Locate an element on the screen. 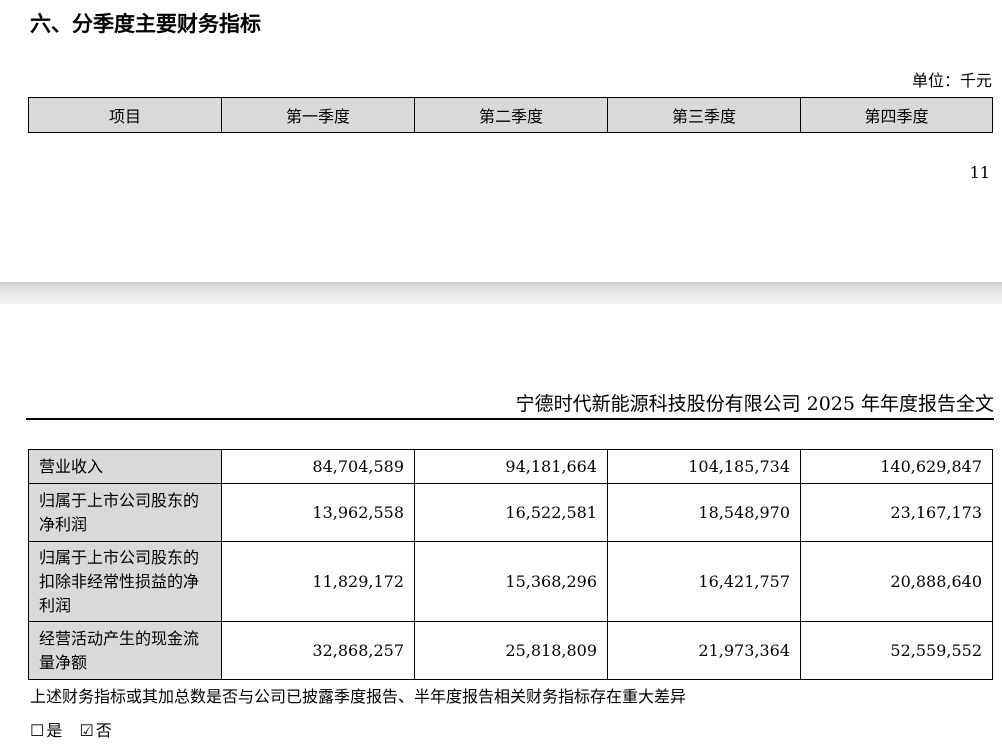 The width and height of the screenshot is (1002, 756). yes-label: 是 is located at coordinates (54, 730).